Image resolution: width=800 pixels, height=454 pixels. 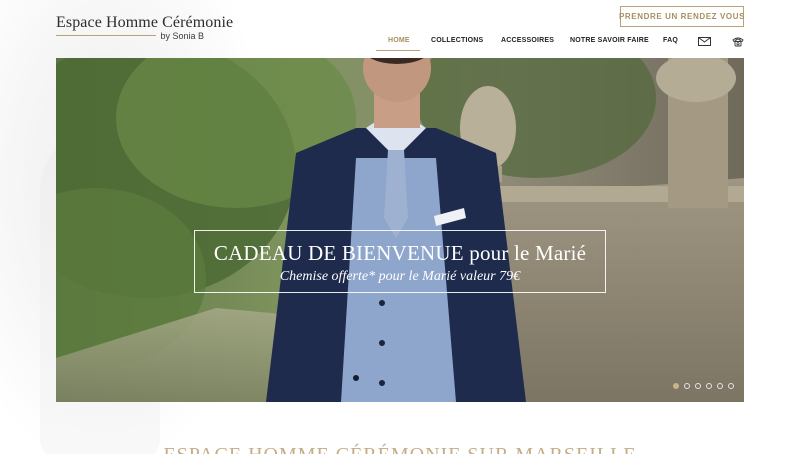 I want to click on slider-pagination, so click(x=703, y=386).